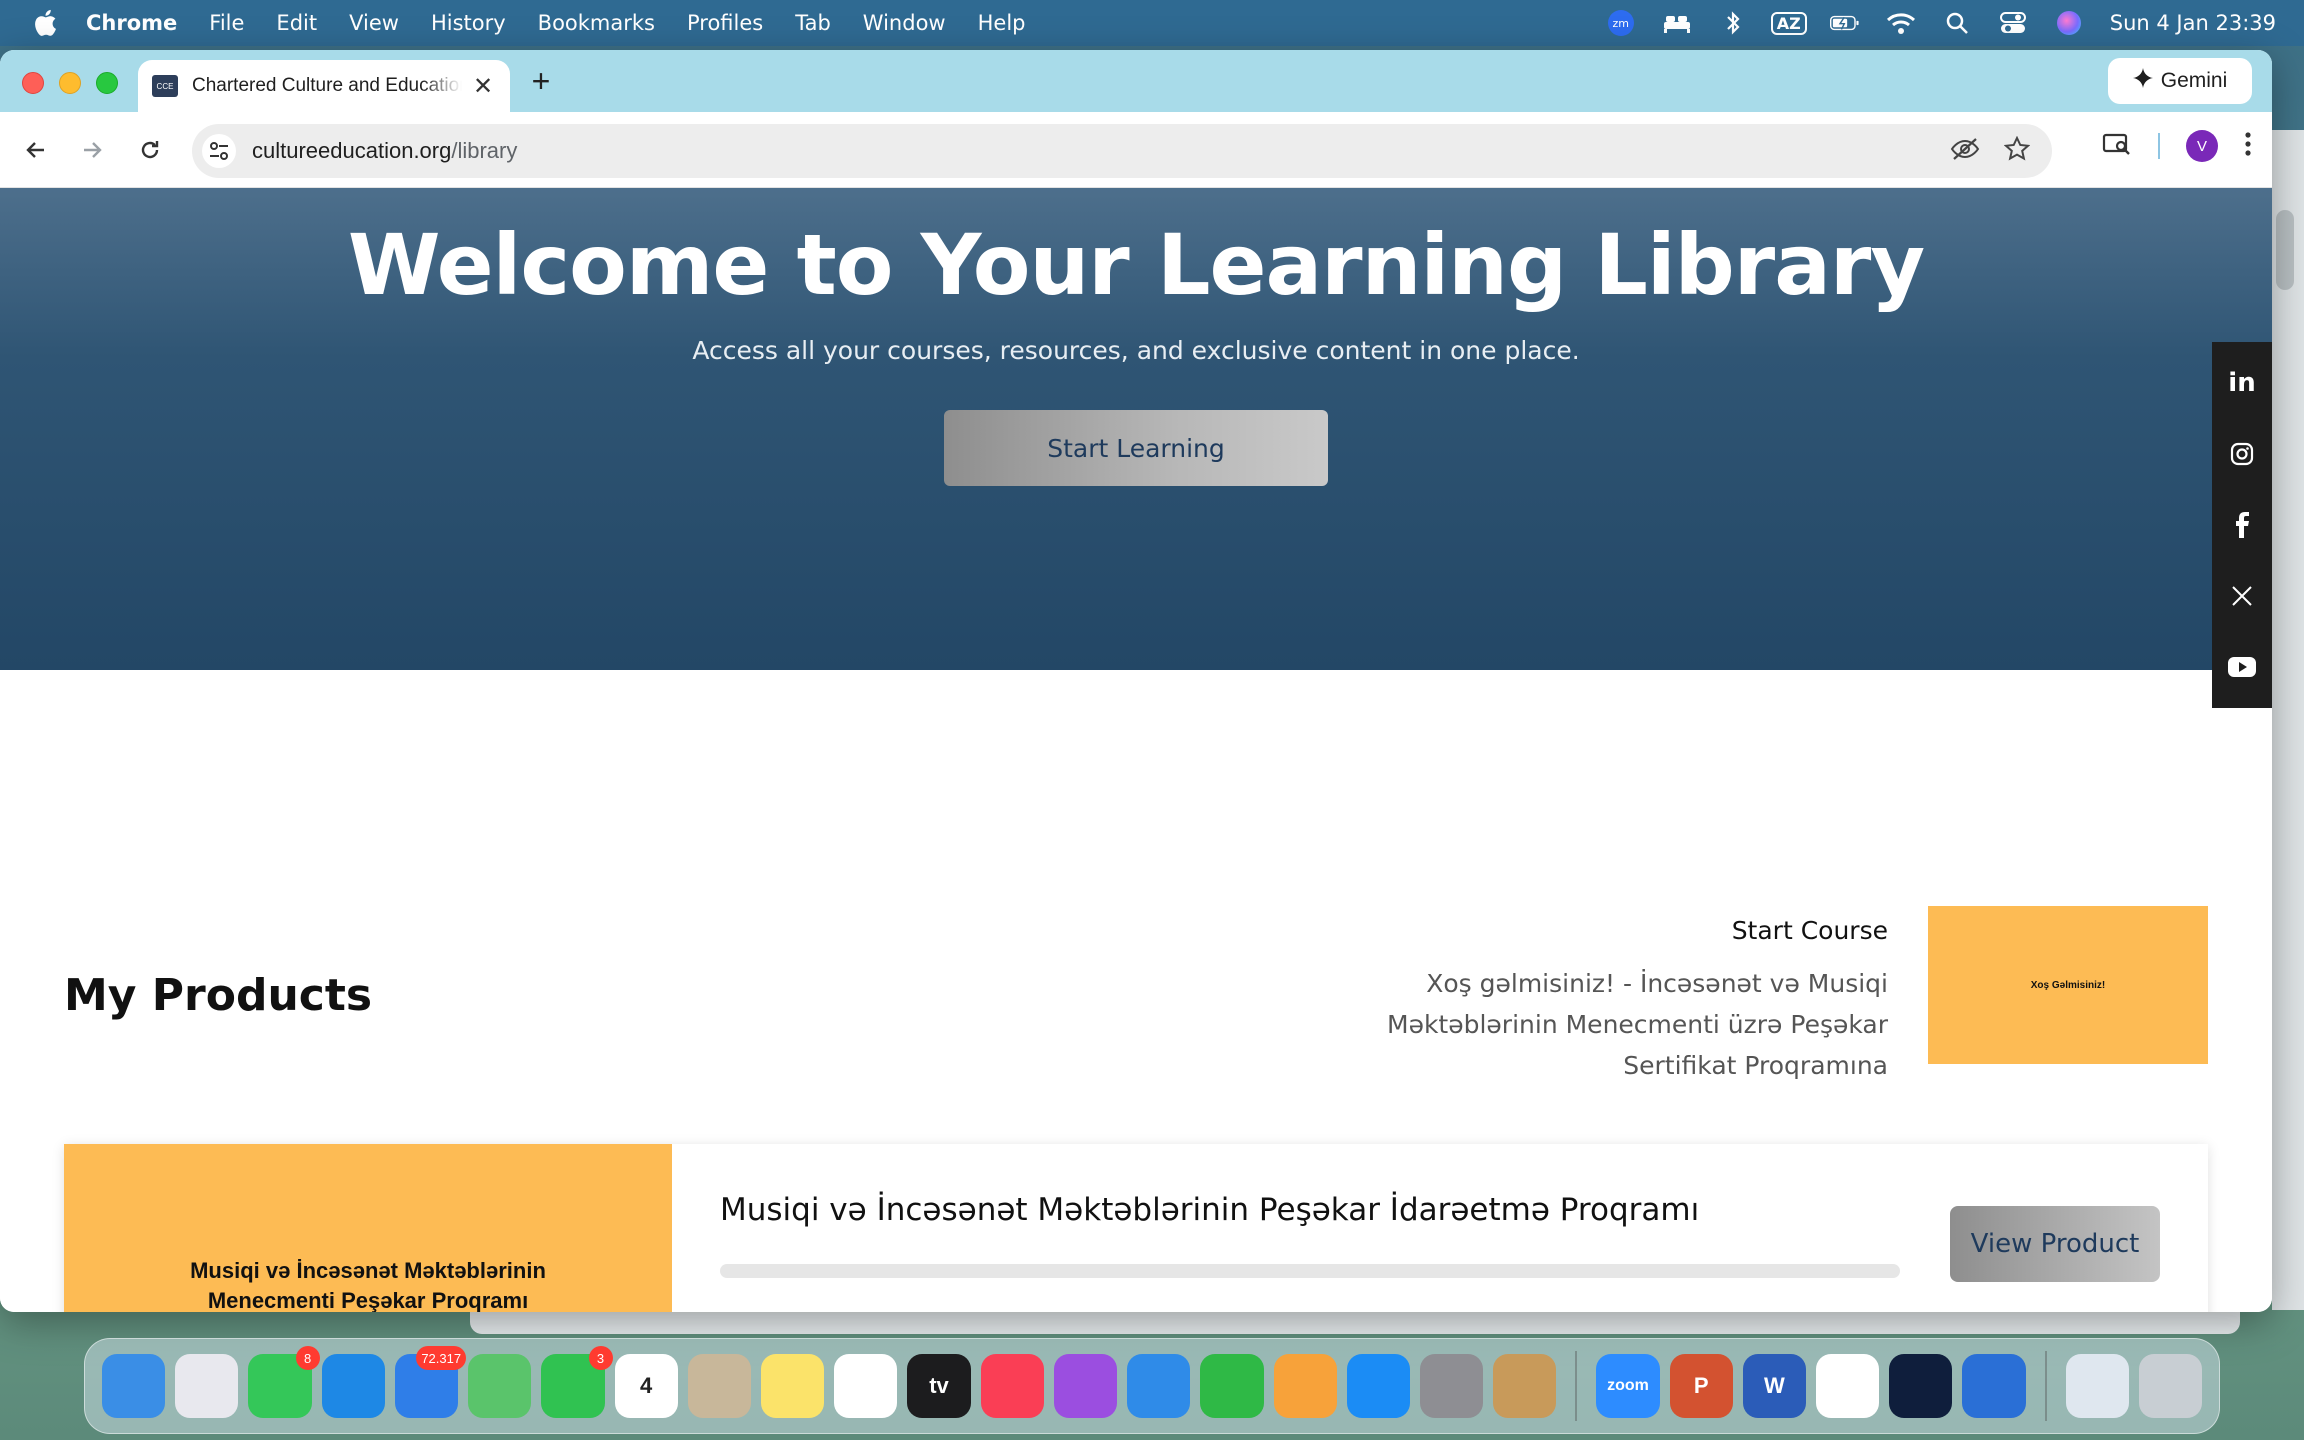 The image size is (2304, 1440). Describe the element at coordinates (2017, 151) in the screenshot. I see `bookmark-star-icon` at that location.